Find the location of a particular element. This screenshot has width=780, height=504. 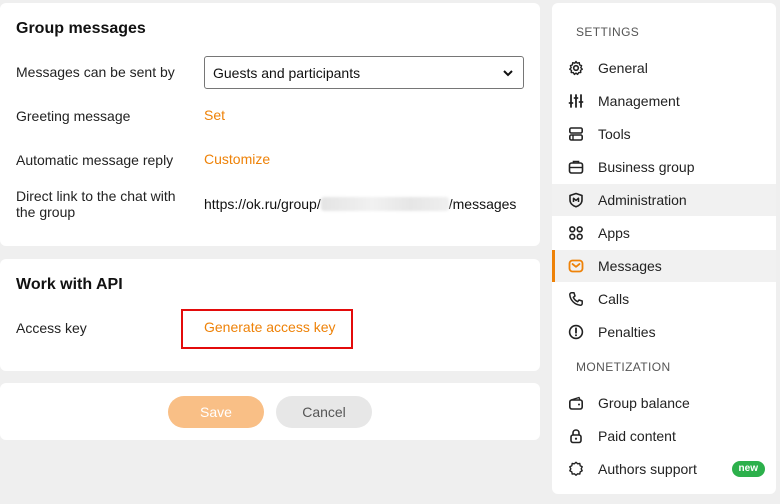

sidebar-item-label: Penalties is located at coordinates (627, 332).